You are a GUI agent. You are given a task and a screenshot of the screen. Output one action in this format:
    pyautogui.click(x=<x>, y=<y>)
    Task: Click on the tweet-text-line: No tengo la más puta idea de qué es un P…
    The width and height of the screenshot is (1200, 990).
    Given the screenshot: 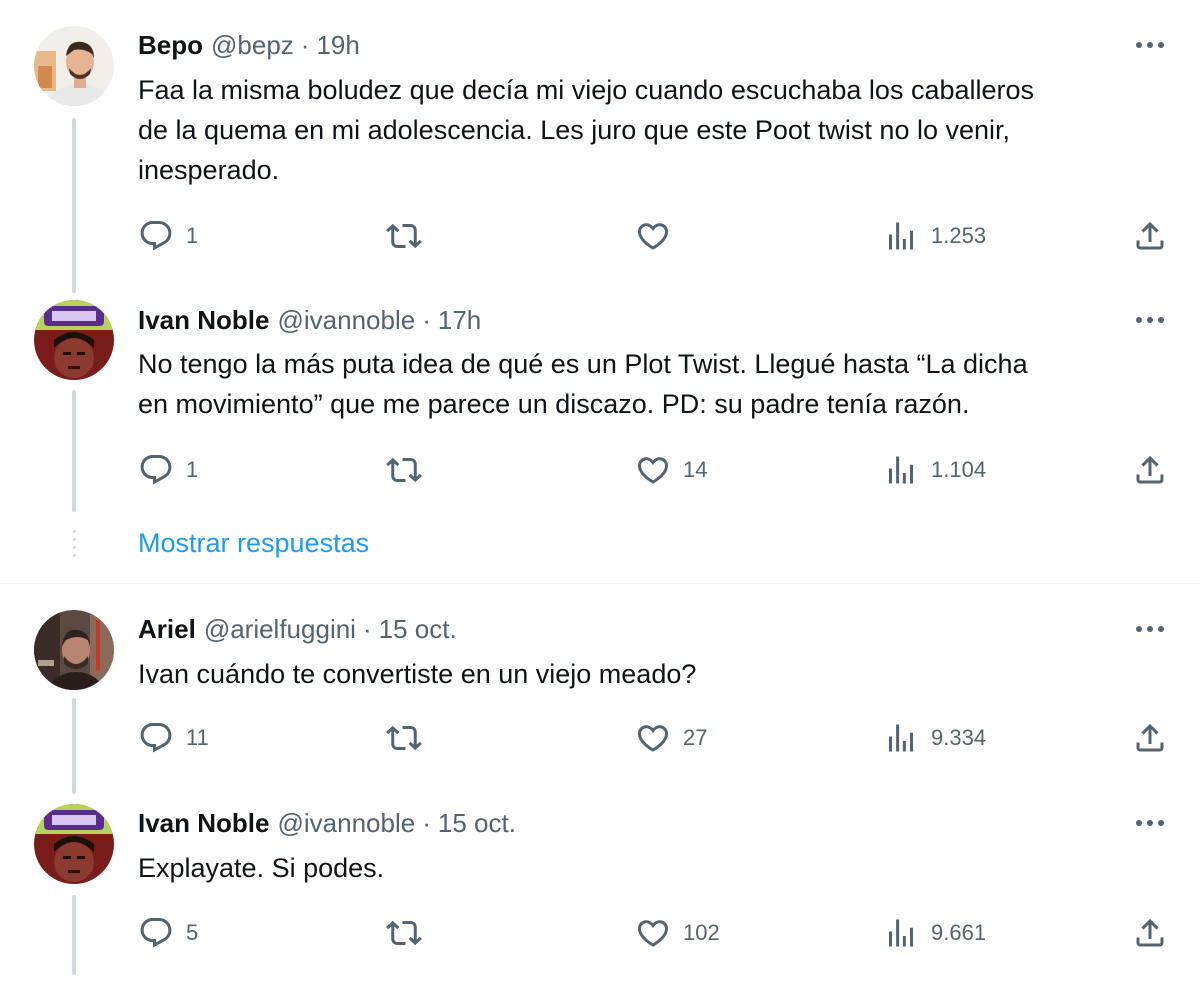 What is the action you would take?
    pyautogui.click(x=583, y=364)
    